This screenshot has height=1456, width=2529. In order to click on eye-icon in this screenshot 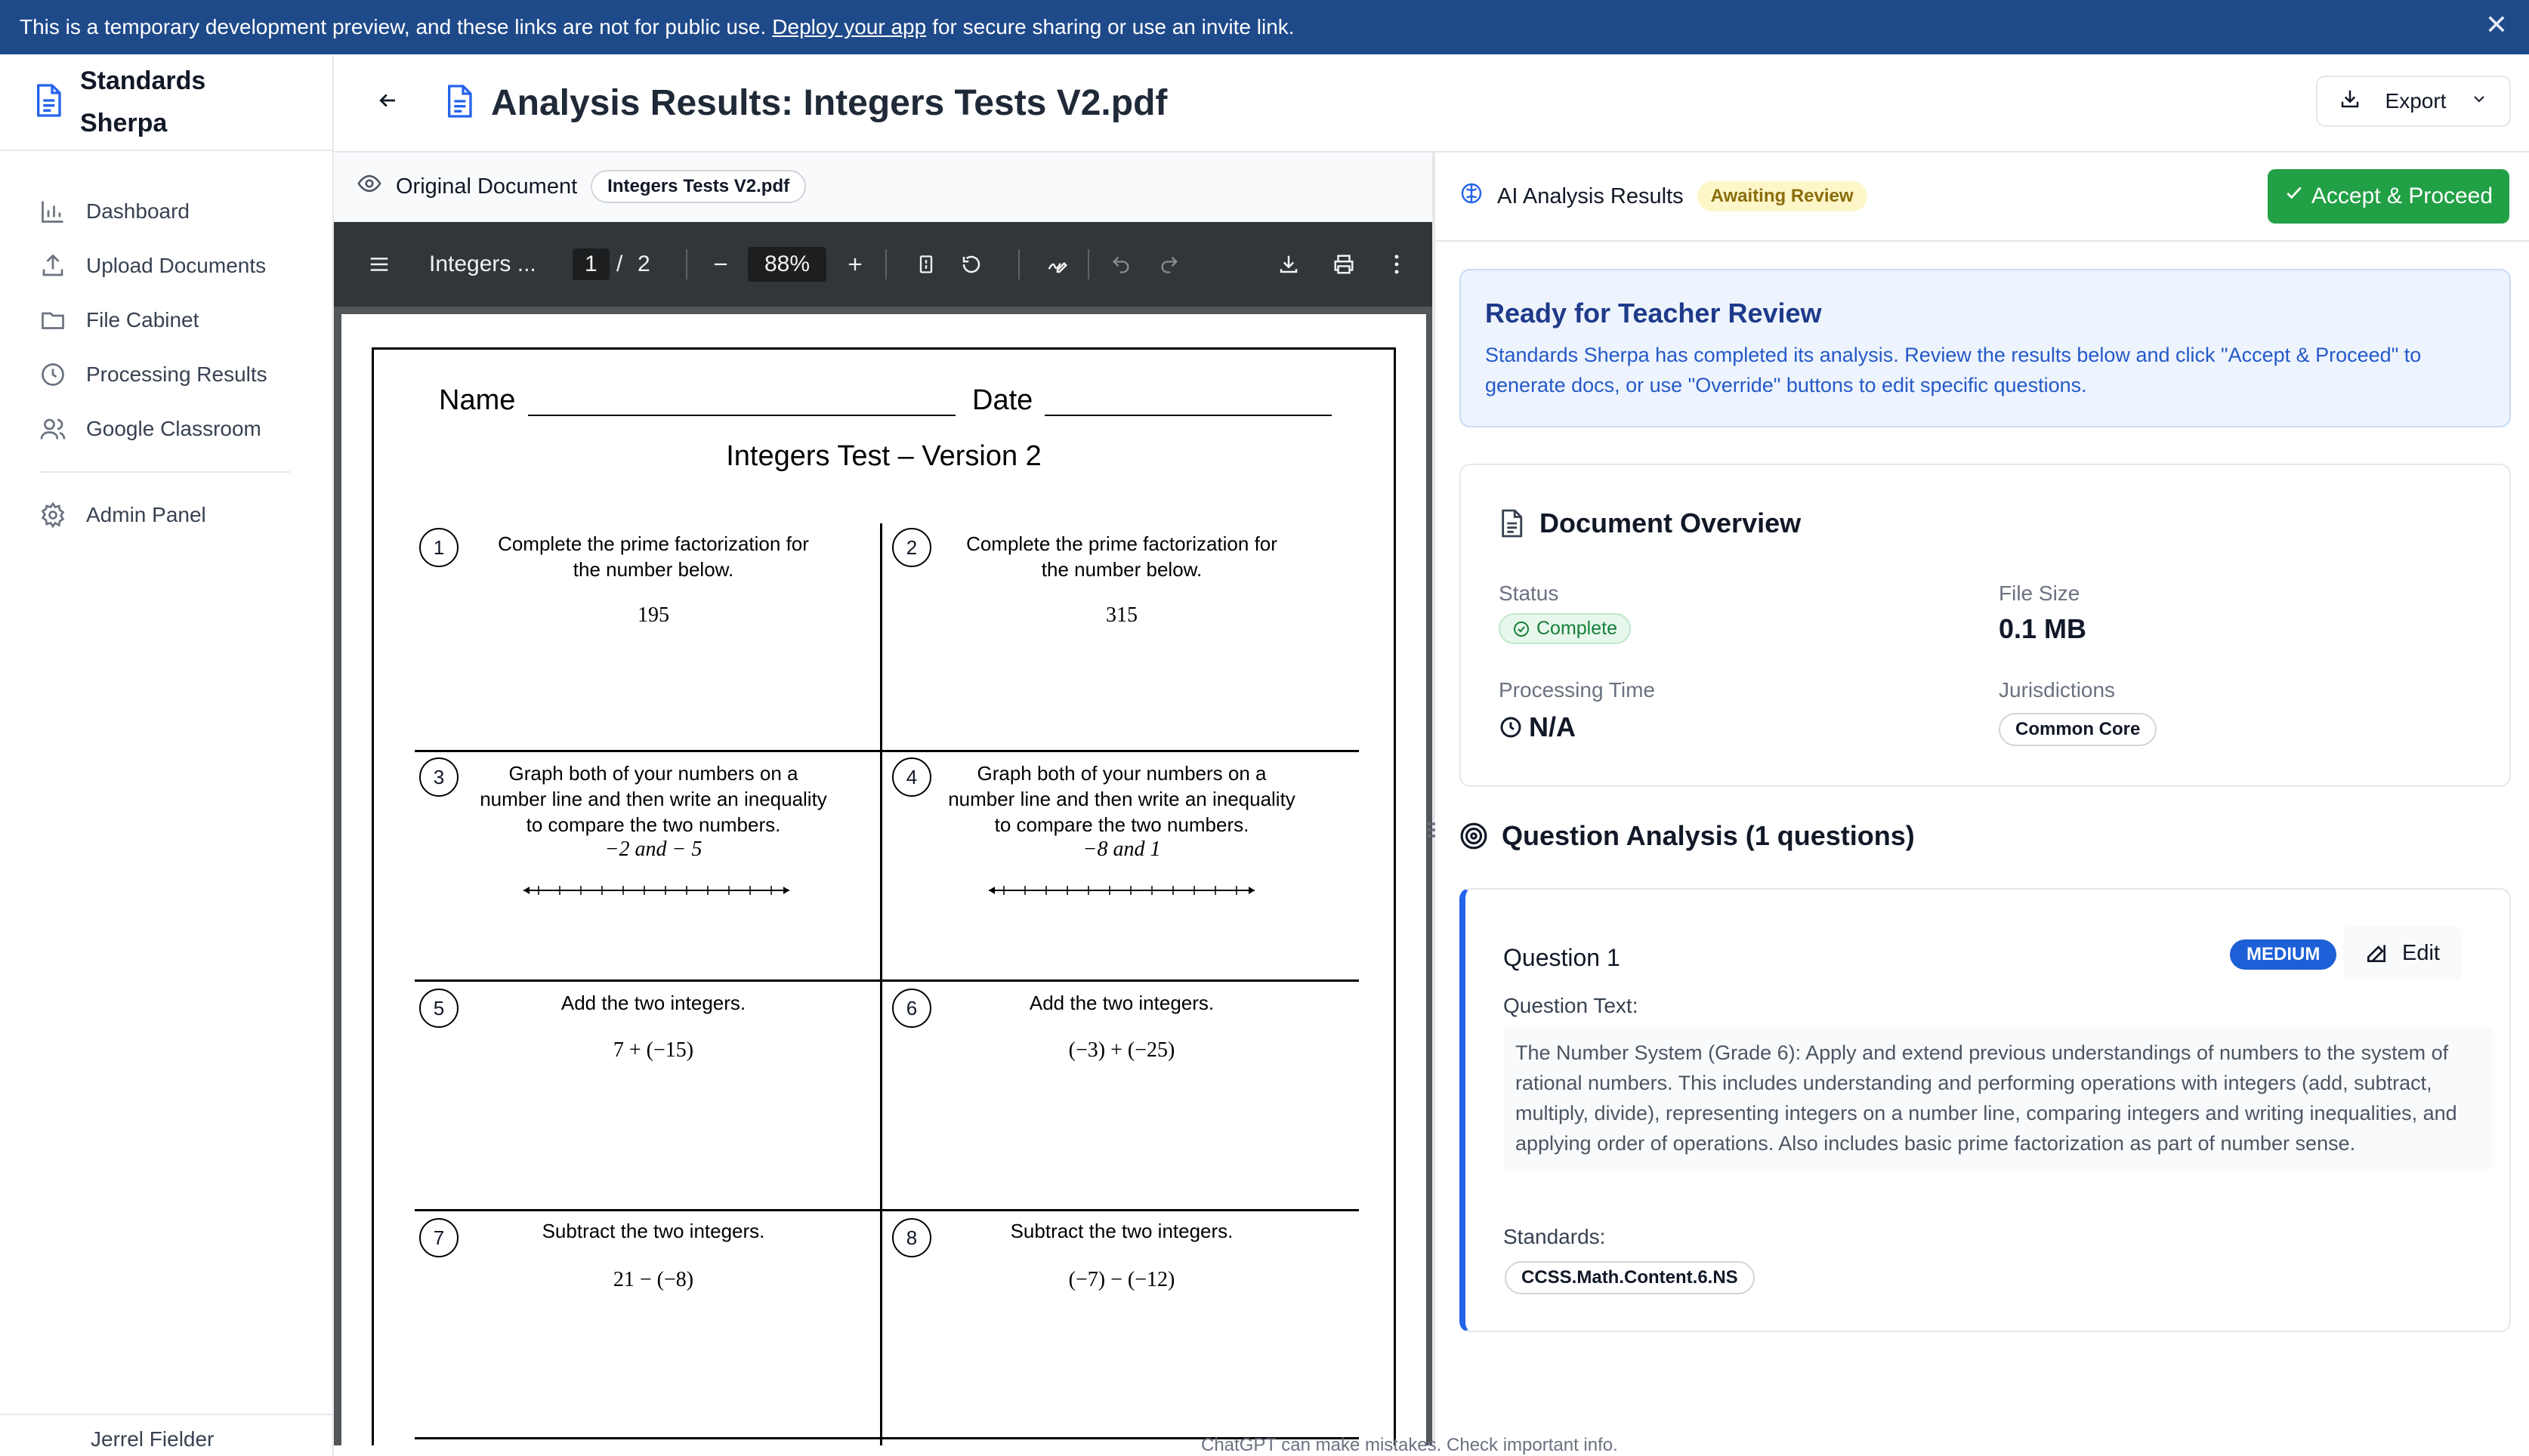, I will do `click(369, 186)`.